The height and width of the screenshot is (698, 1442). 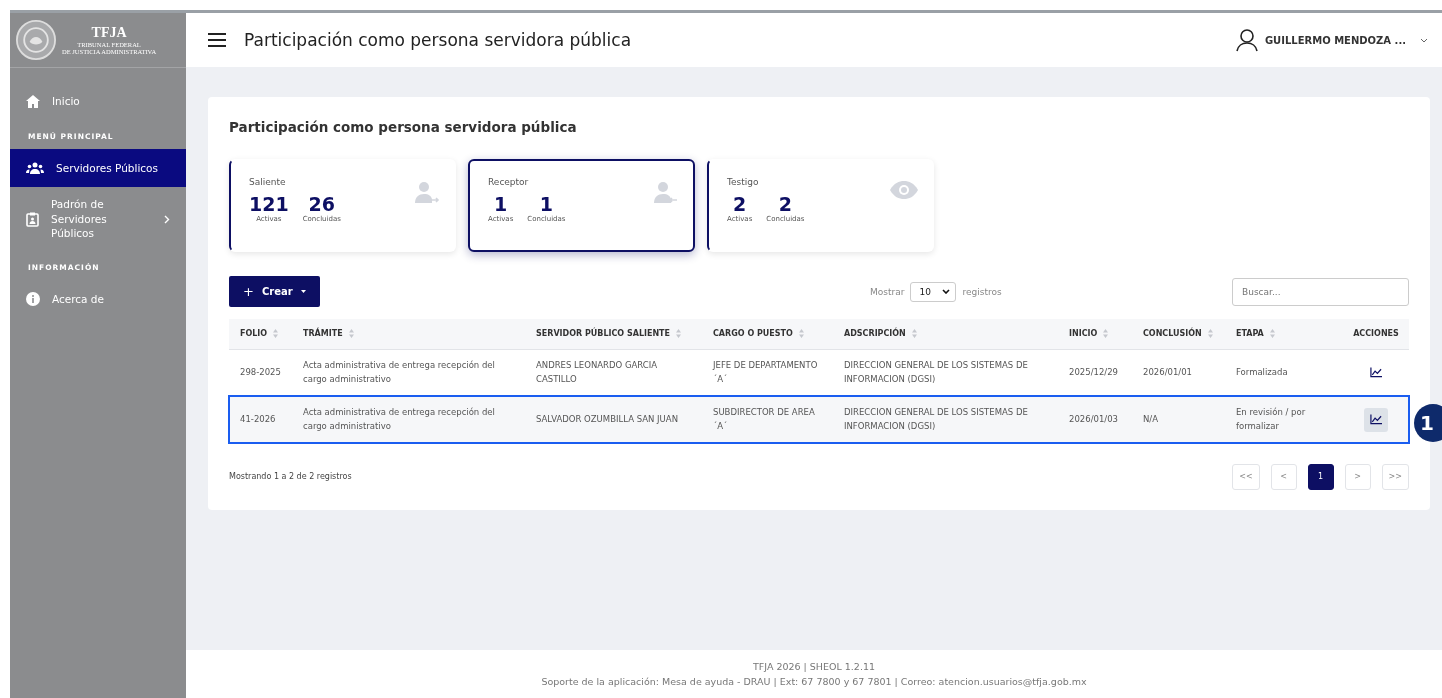 I want to click on logo-title: TFJA, so click(x=109, y=33).